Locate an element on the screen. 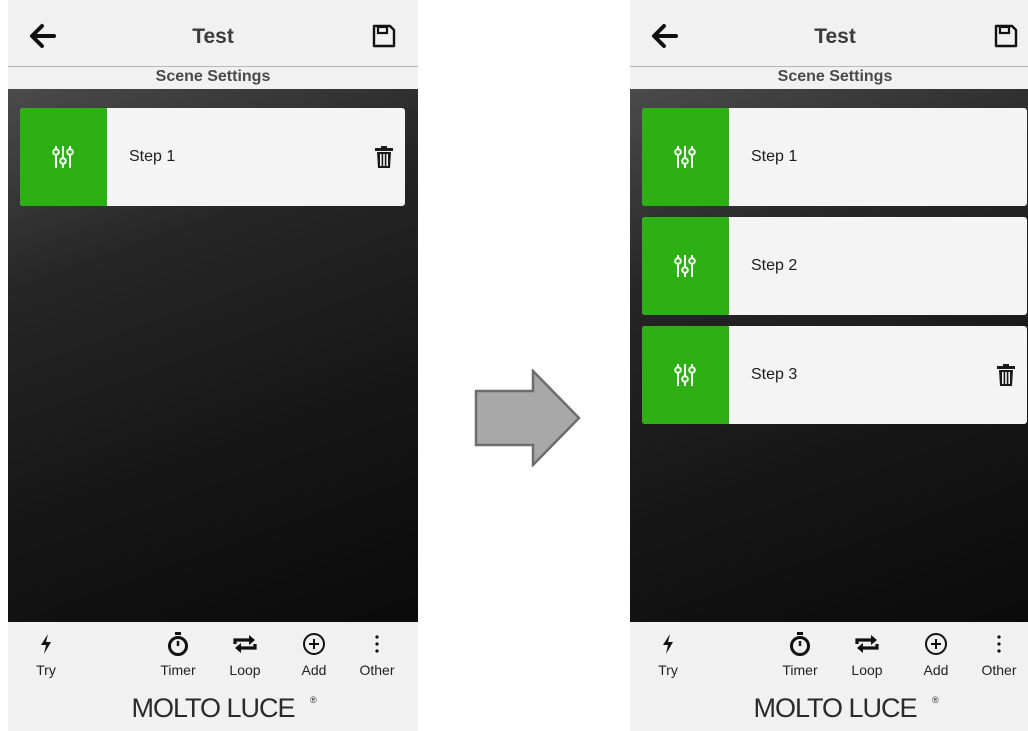  step-label: Step 2 is located at coordinates (774, 265).